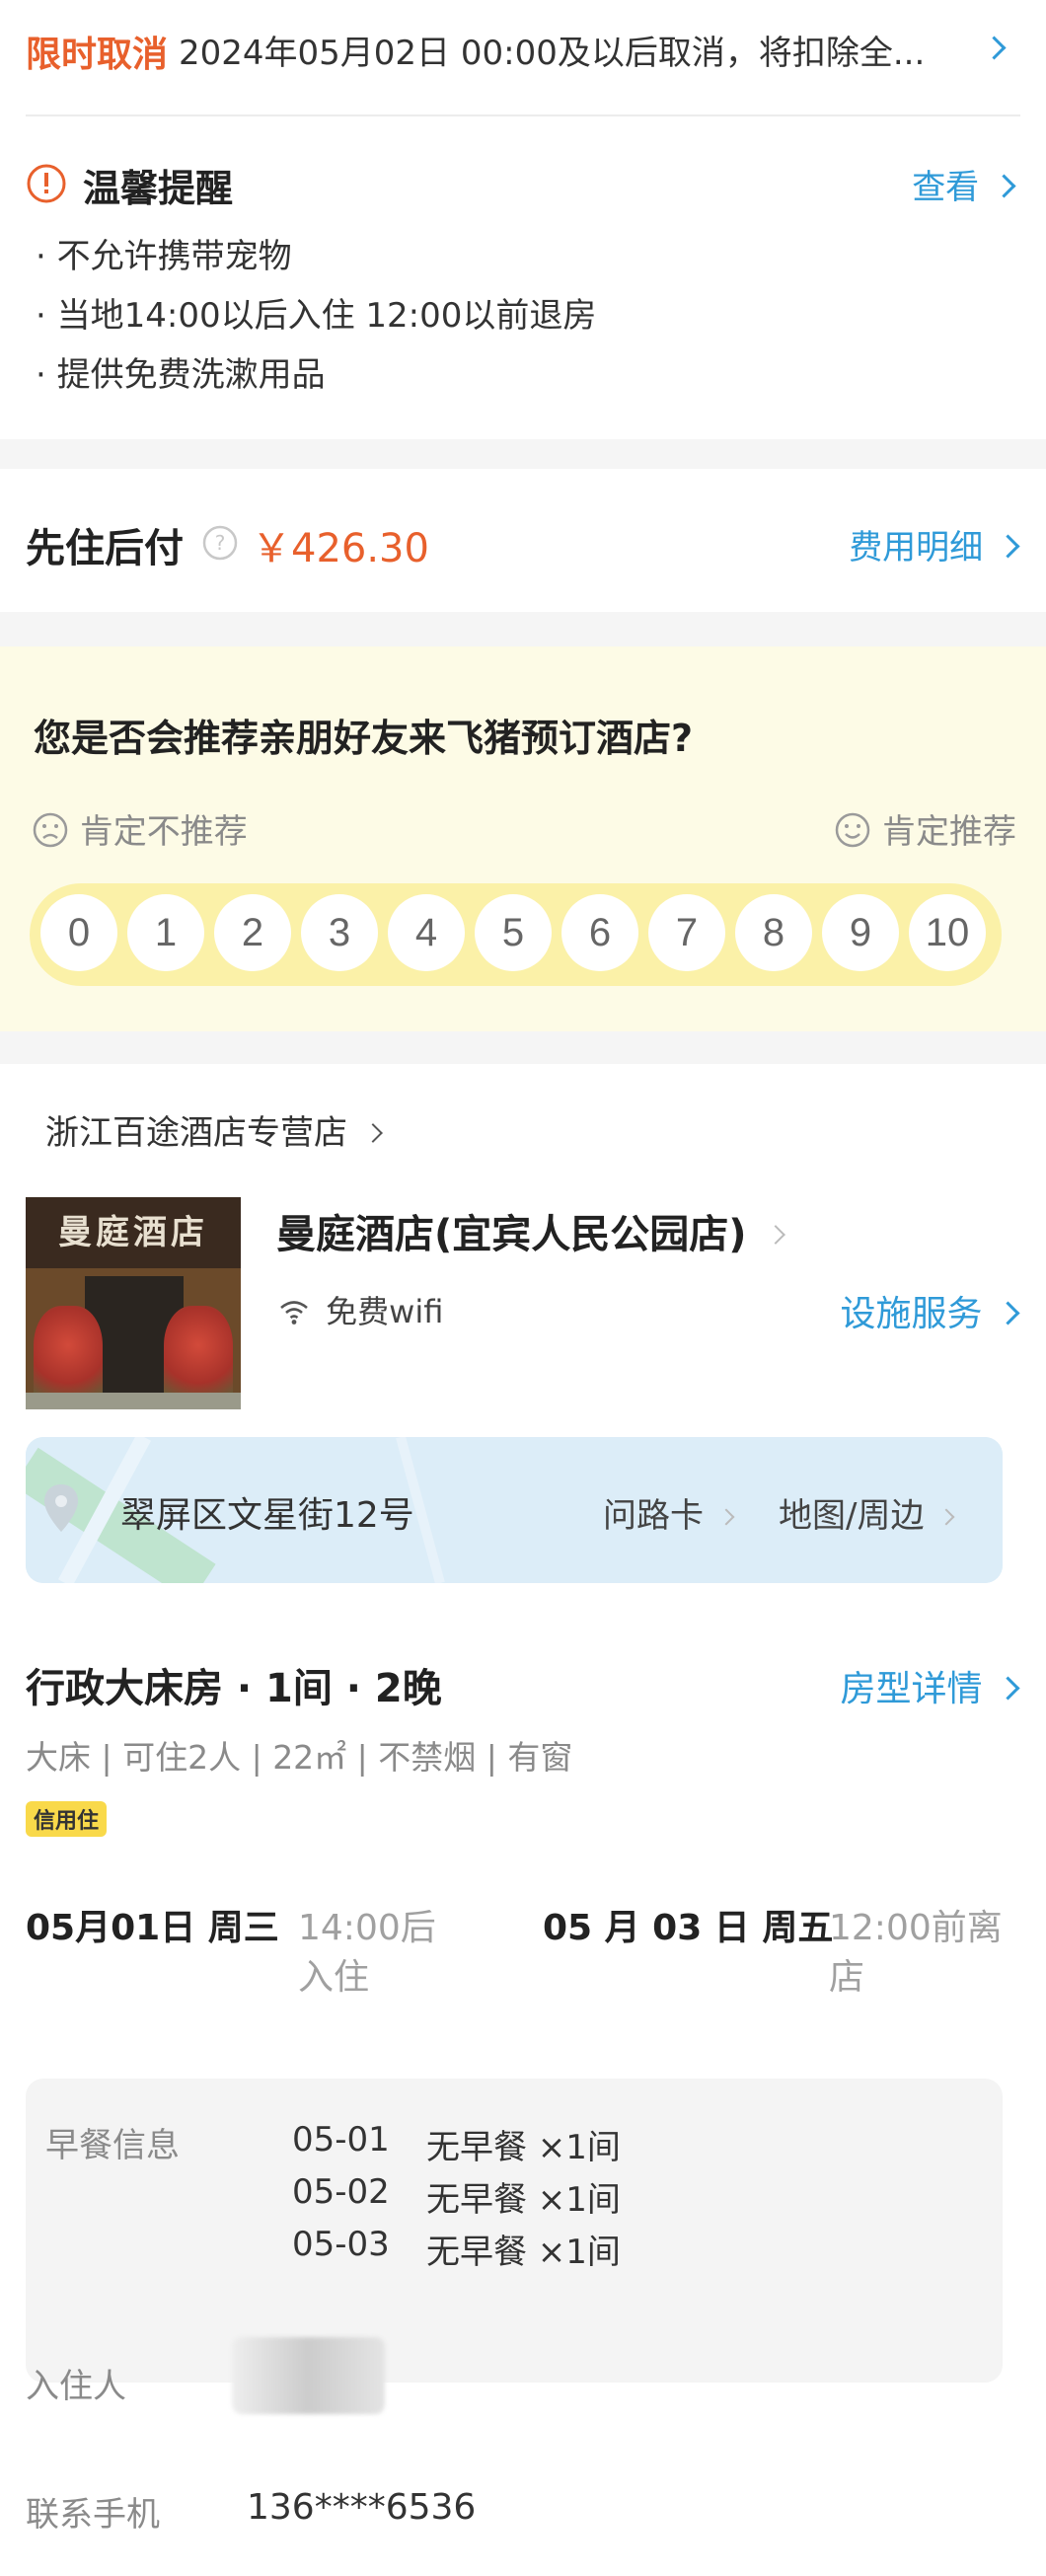 The height and width of the screenshot is (2576, 1046). Describe the element at coordinates (847, 1978) in the screenshot. I see `checkout-label: 店` at that location.